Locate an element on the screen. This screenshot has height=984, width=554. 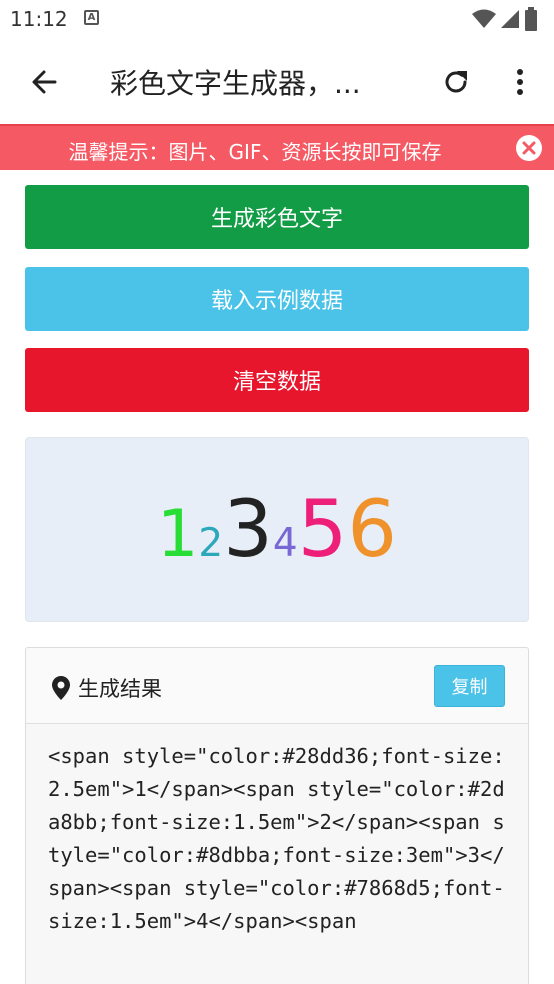
result-header: 生成结果 复制 is located at coordinates (277, 686).